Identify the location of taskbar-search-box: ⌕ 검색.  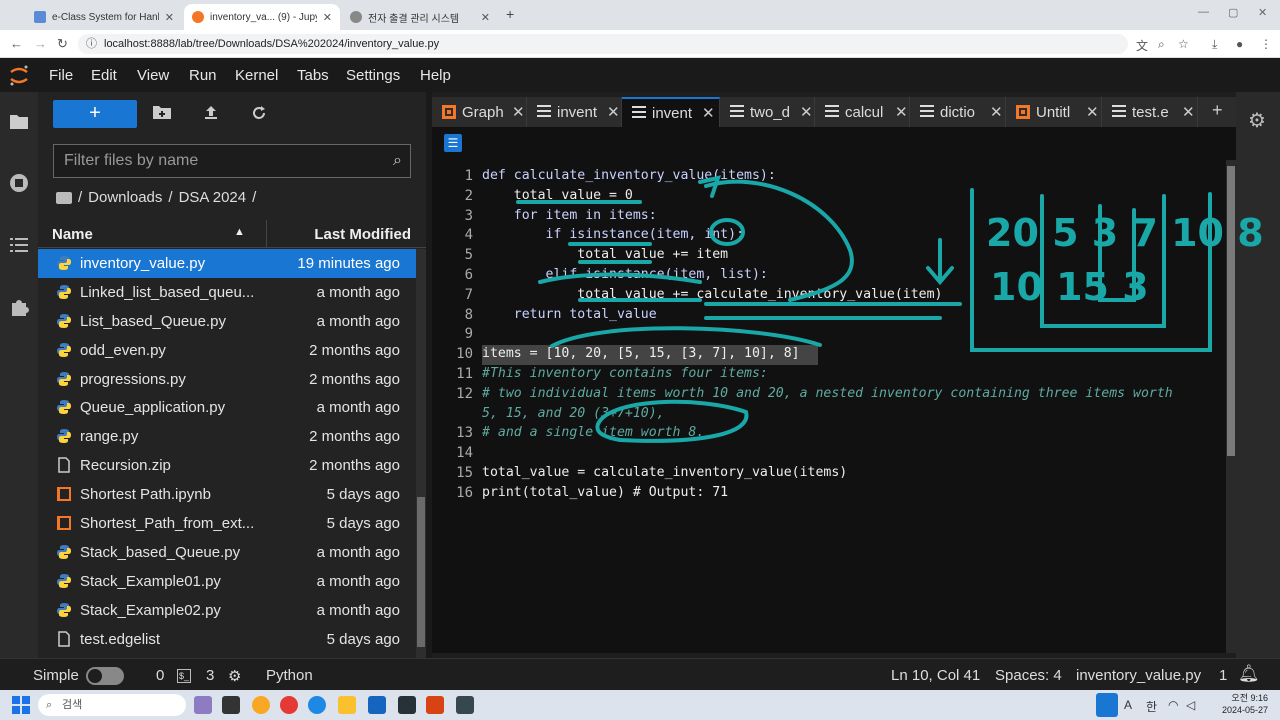
(112, 705).